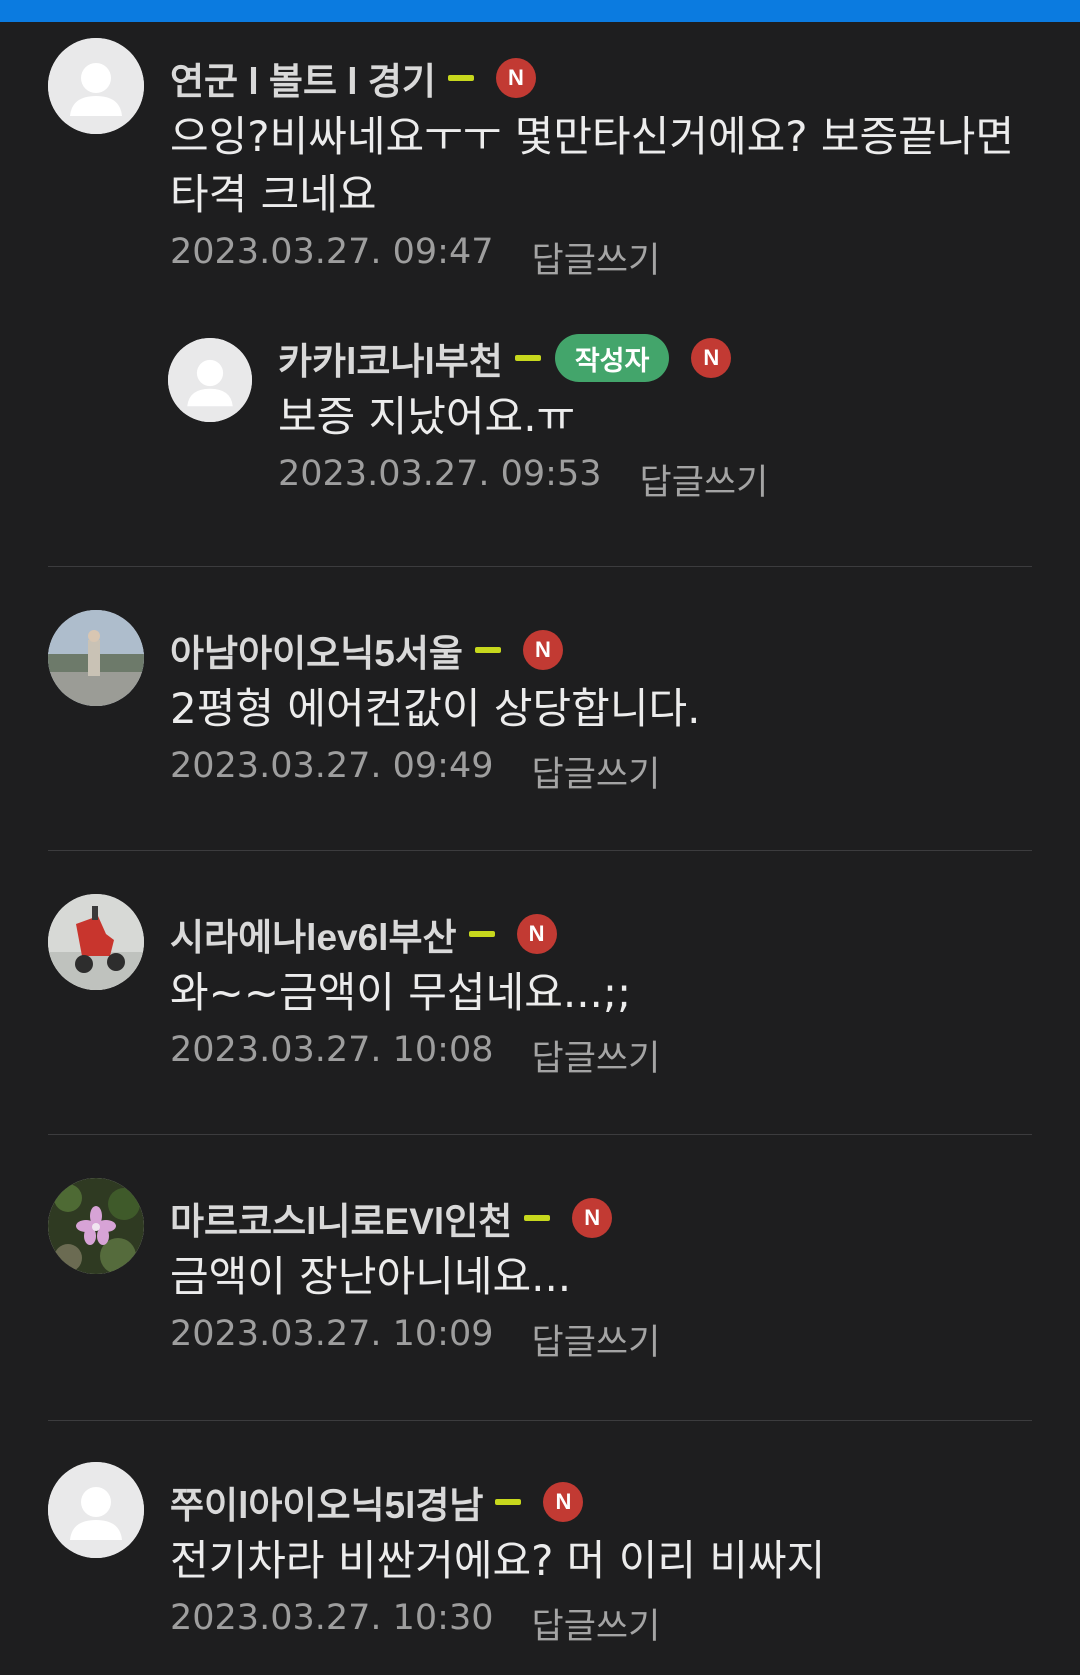  What do you see at coordinates (332, 252) in the screenshot?
I see `comment-date: 2023.03.27. 09:47` at bounding box center [332, 252].